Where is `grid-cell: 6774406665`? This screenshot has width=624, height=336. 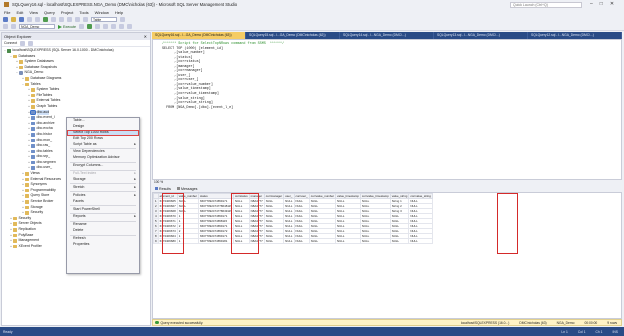
grid-cell: 6774406665 is located at coordinates (167, 201).